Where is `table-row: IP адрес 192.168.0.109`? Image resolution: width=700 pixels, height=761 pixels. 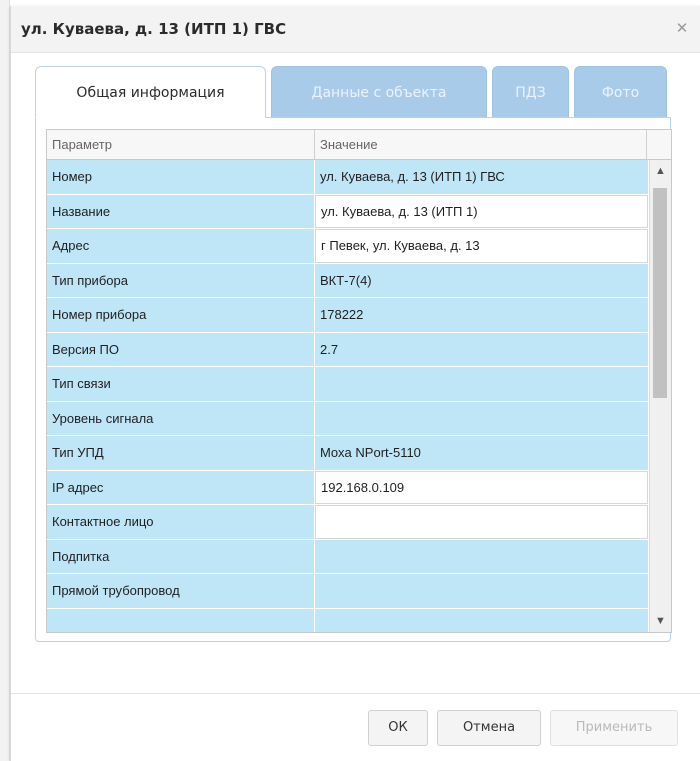 table-row: IP адрес 192.168.0.109 is located at coordinates (347, 487).